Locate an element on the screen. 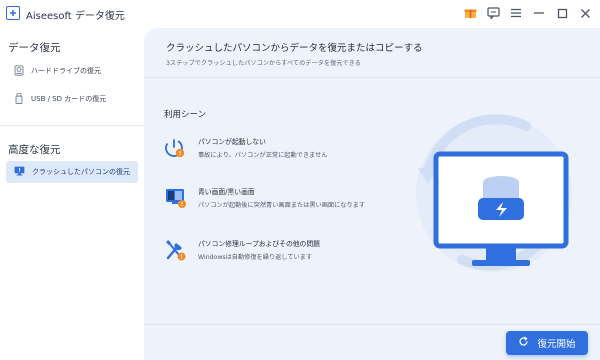 The image size is (600, 360). usb-sd-icon is located at coordinates (19, 99).